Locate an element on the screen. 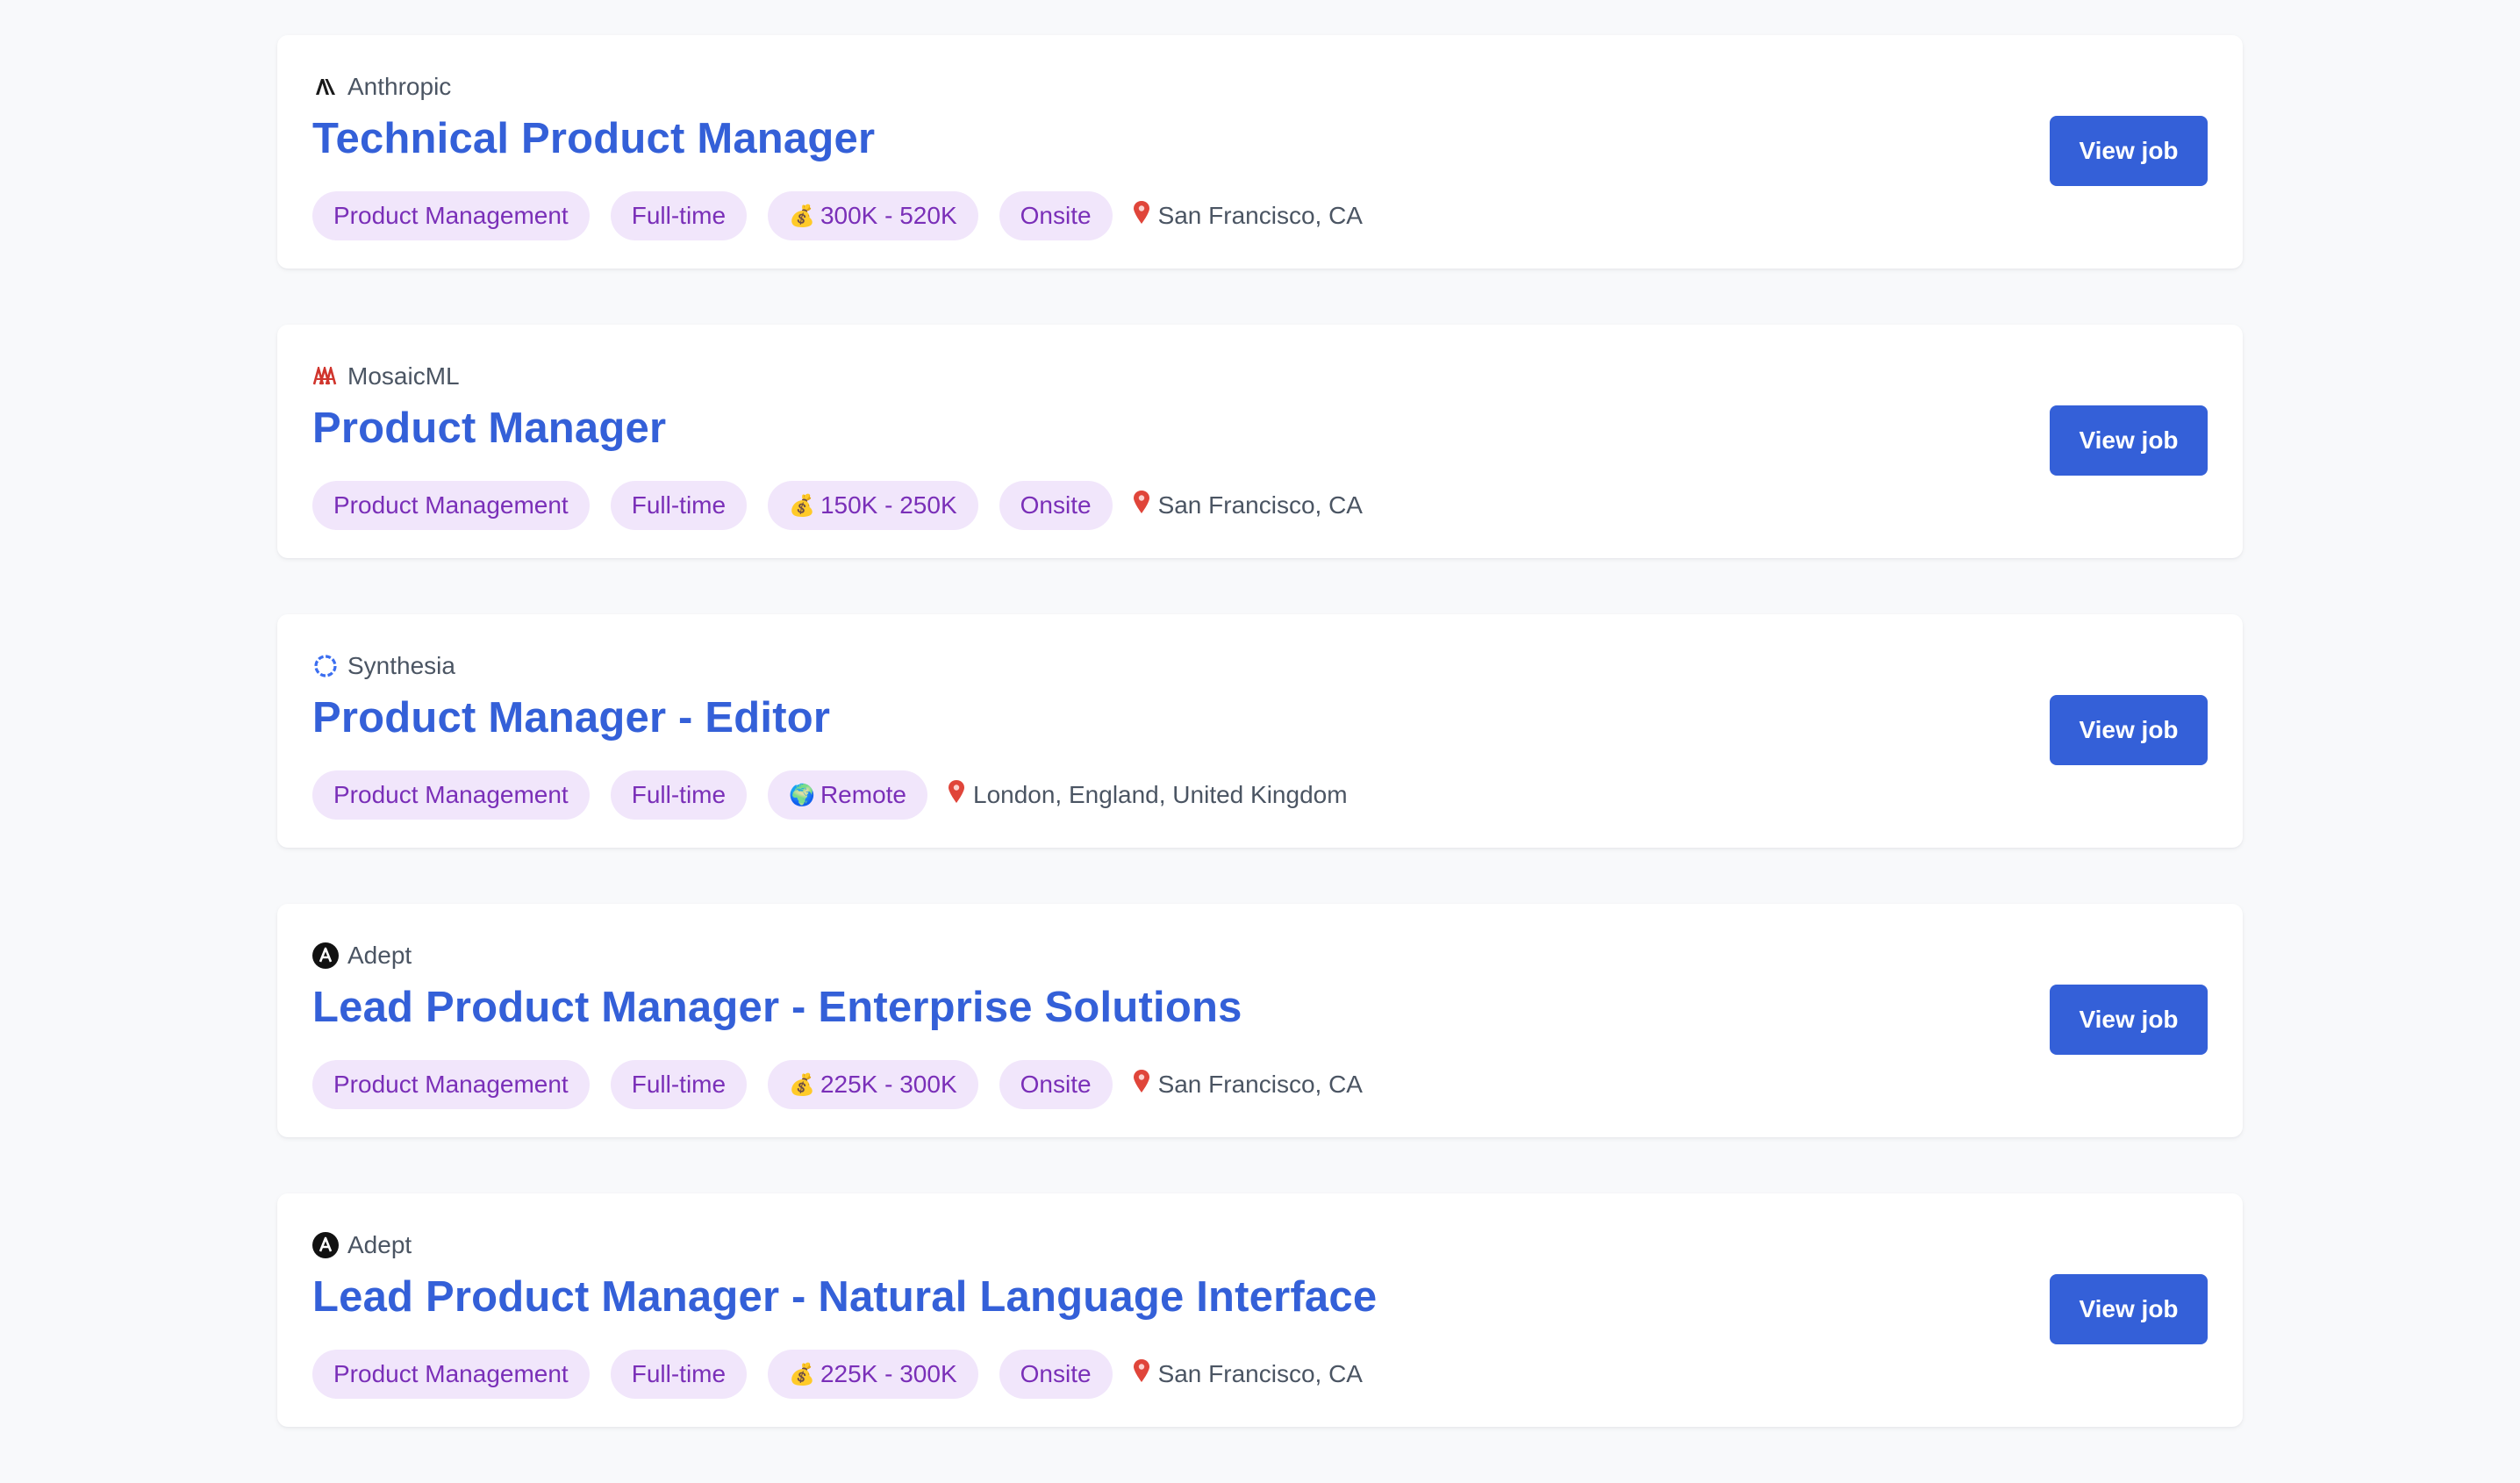 The width and height of the screenshot is (2520, 1483). mosaicml-logo-icon is located at coordinates (325, 376).